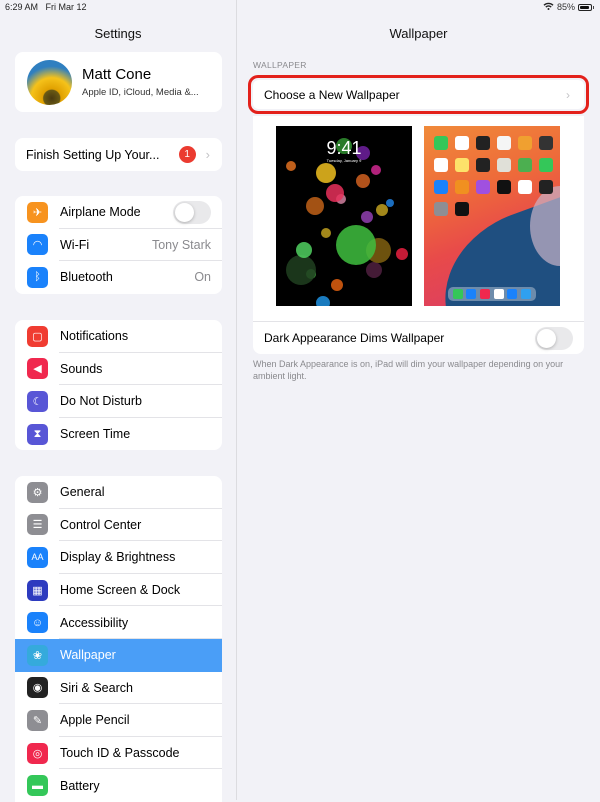  Describe the element at coordinates (418, 33) in the screenshot. I see `detail-title: Wallpaper` at that location.